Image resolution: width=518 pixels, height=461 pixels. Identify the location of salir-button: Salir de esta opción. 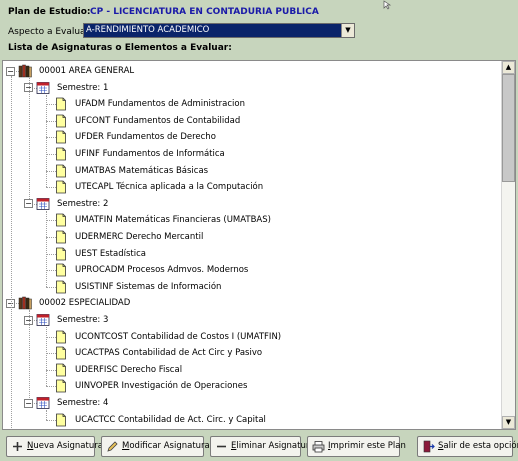
(467, 446).